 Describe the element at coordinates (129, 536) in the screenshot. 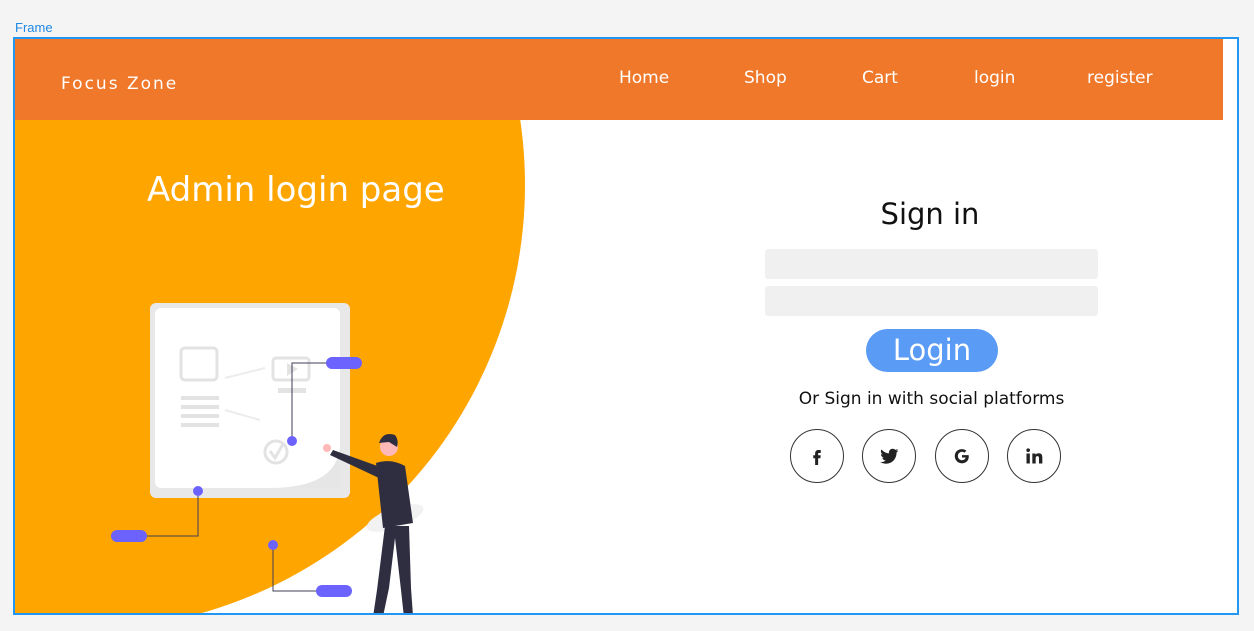

I see `tag-left` at that location.